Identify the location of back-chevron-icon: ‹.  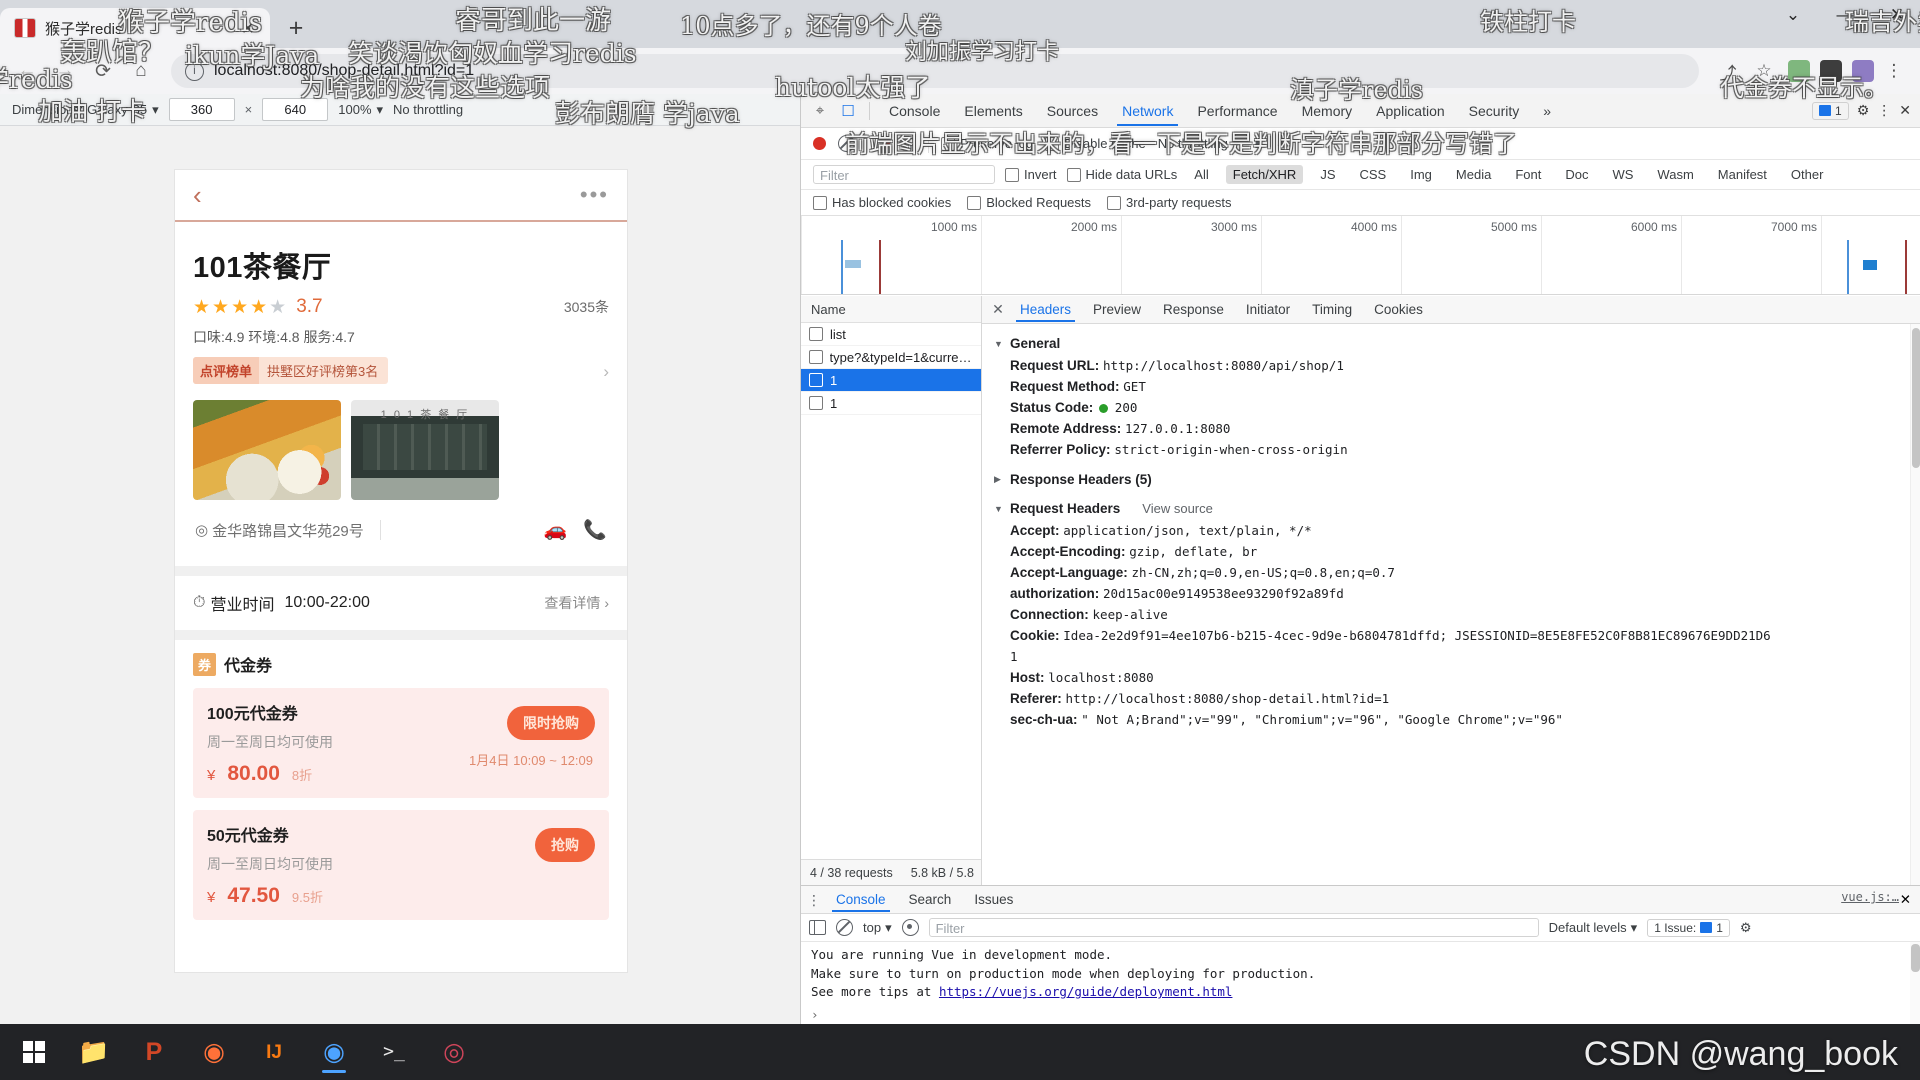
(197, 195).